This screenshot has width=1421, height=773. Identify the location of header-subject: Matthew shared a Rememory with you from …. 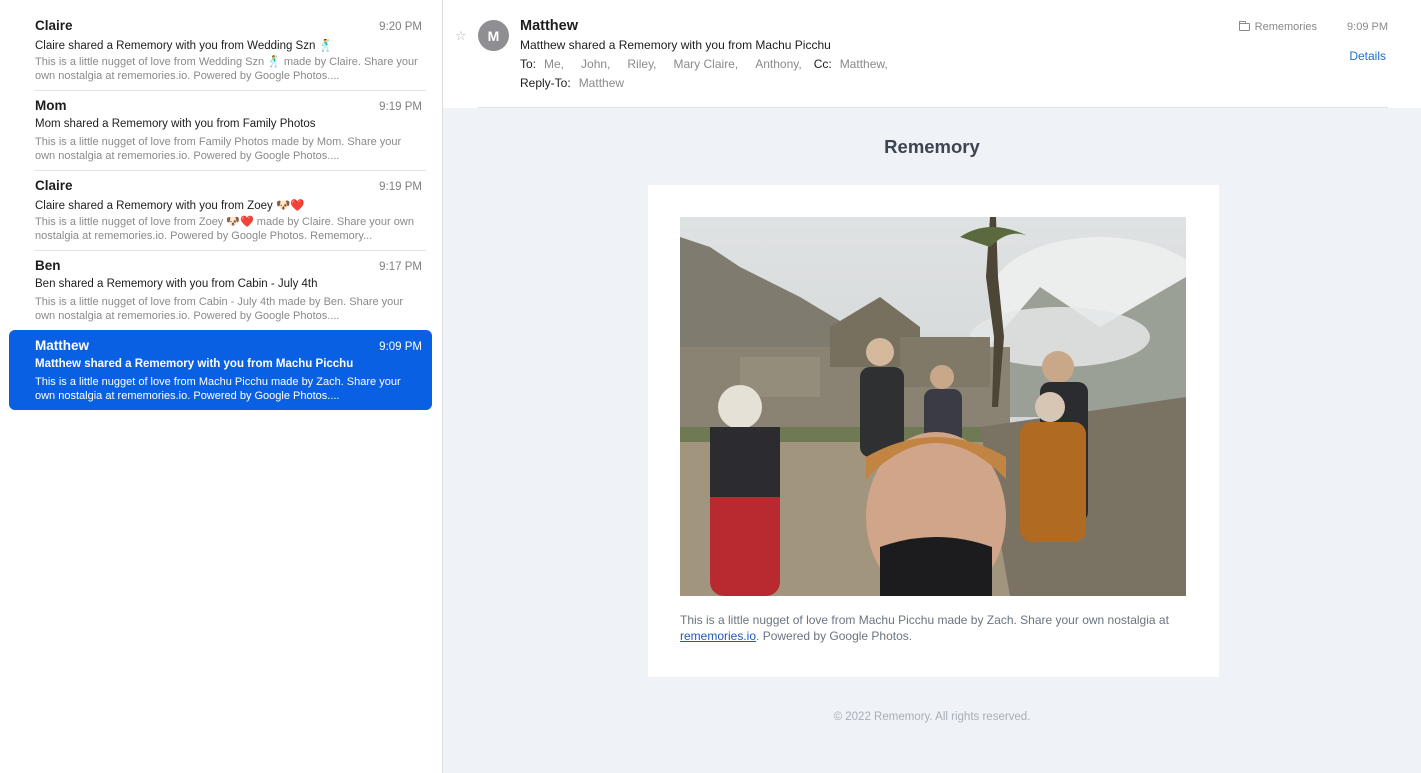
(675, 45).